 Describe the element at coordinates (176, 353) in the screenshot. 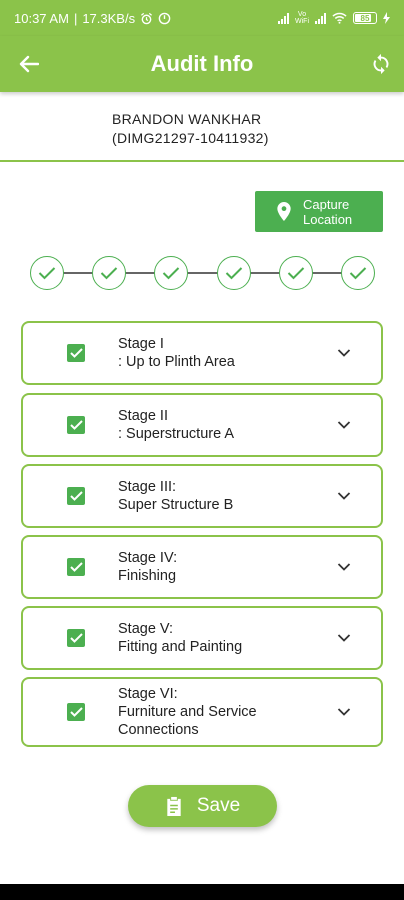

I see `stage-label: Stage I : Up to Plinth Area` at that location.